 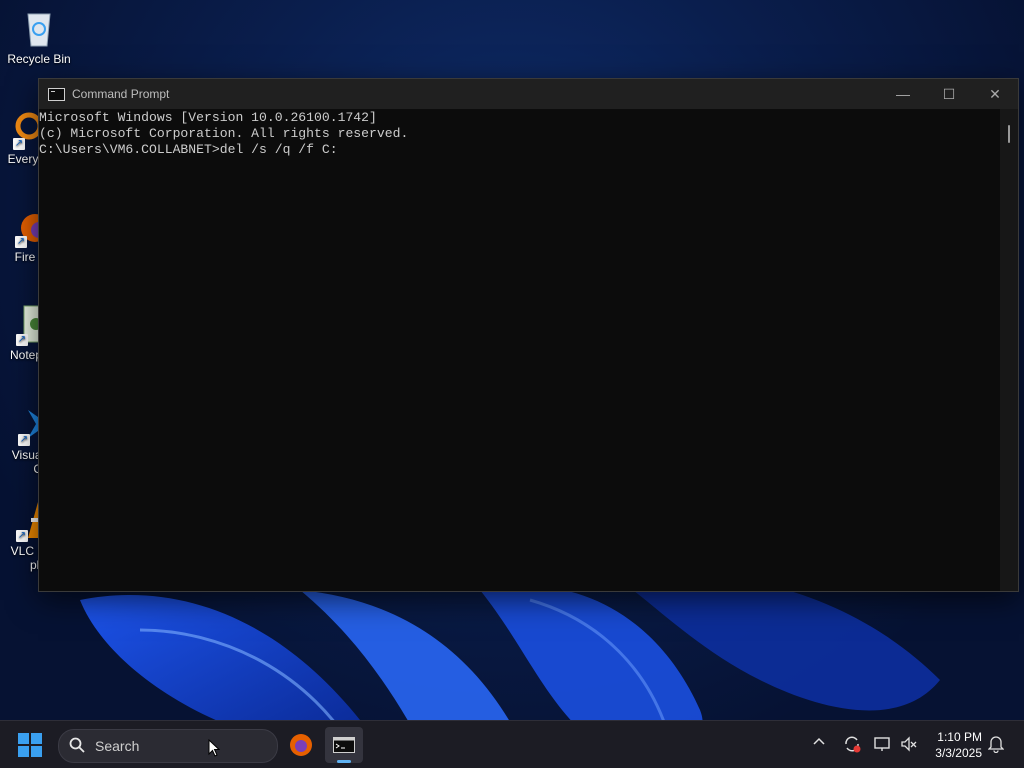 What do you see at coordinates (39, 59) in the screenshot?
I see `desktop-icon-label: Recycle Bin` at bounding box center [39, 59].